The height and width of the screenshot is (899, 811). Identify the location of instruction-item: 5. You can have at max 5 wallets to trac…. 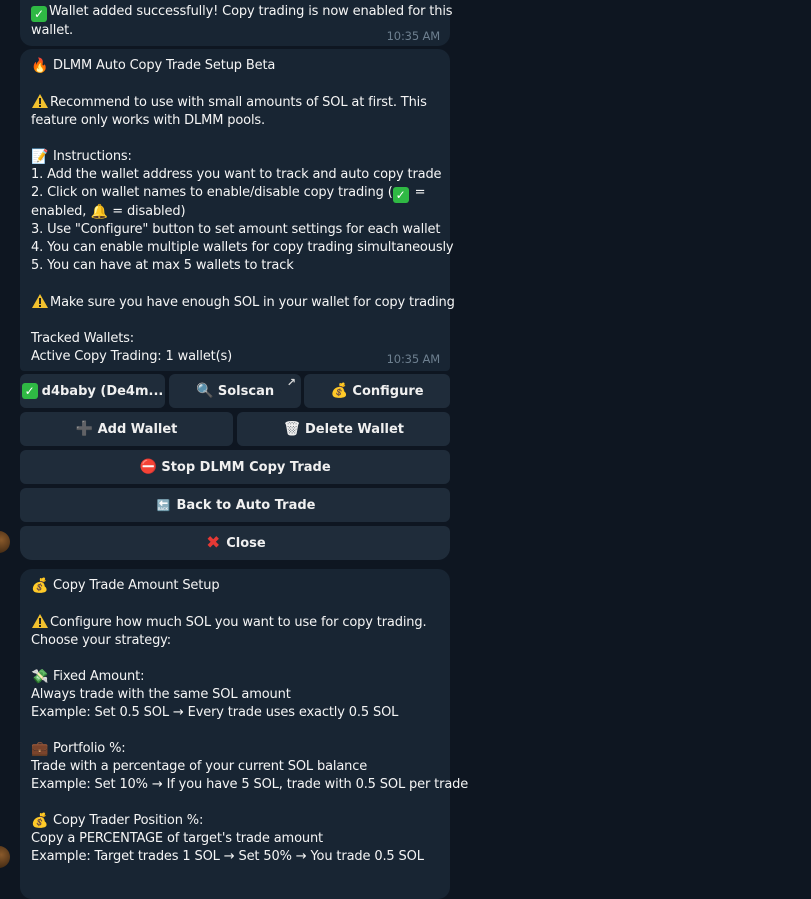
(162, 265).